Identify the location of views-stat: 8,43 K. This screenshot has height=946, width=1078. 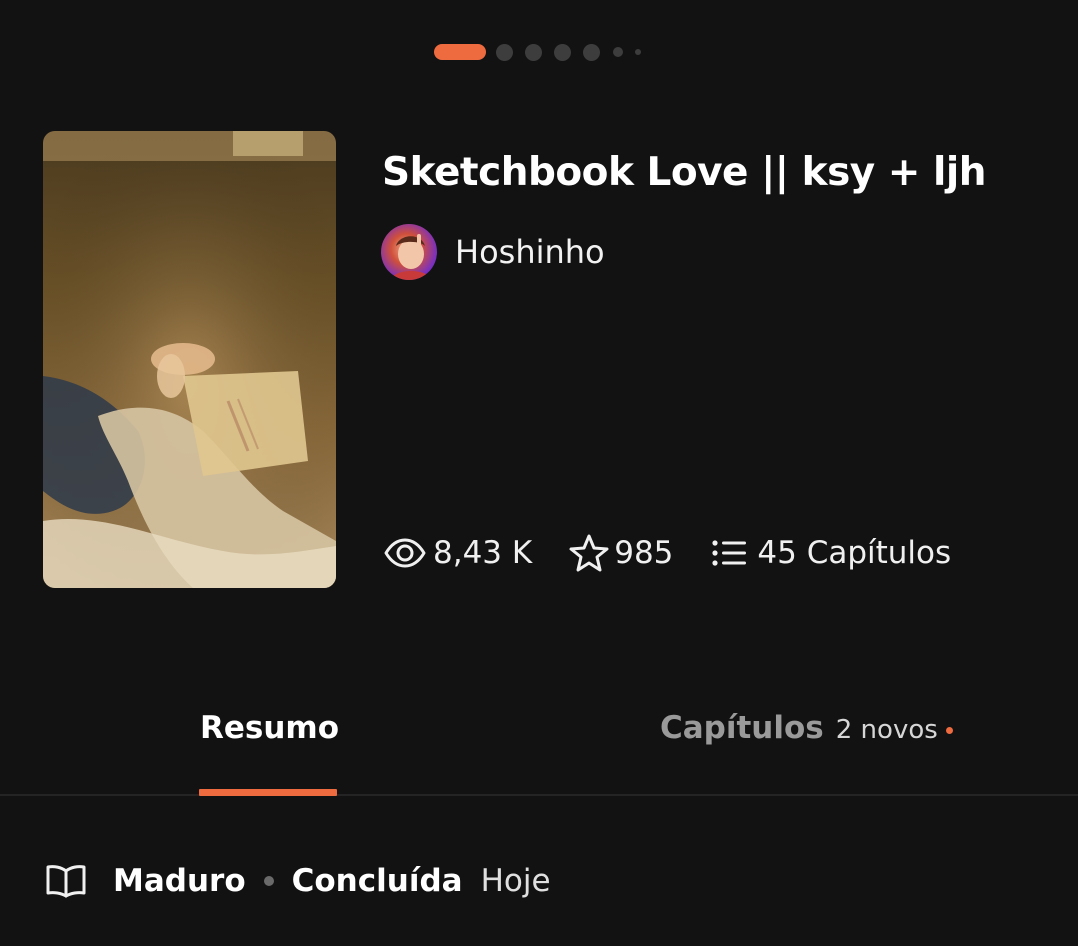
(457, 553).